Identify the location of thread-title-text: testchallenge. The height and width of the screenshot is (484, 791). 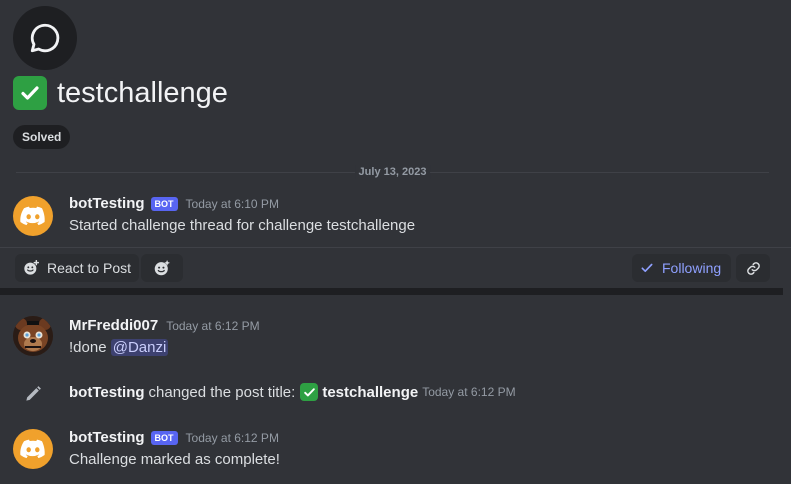
(142, 92).